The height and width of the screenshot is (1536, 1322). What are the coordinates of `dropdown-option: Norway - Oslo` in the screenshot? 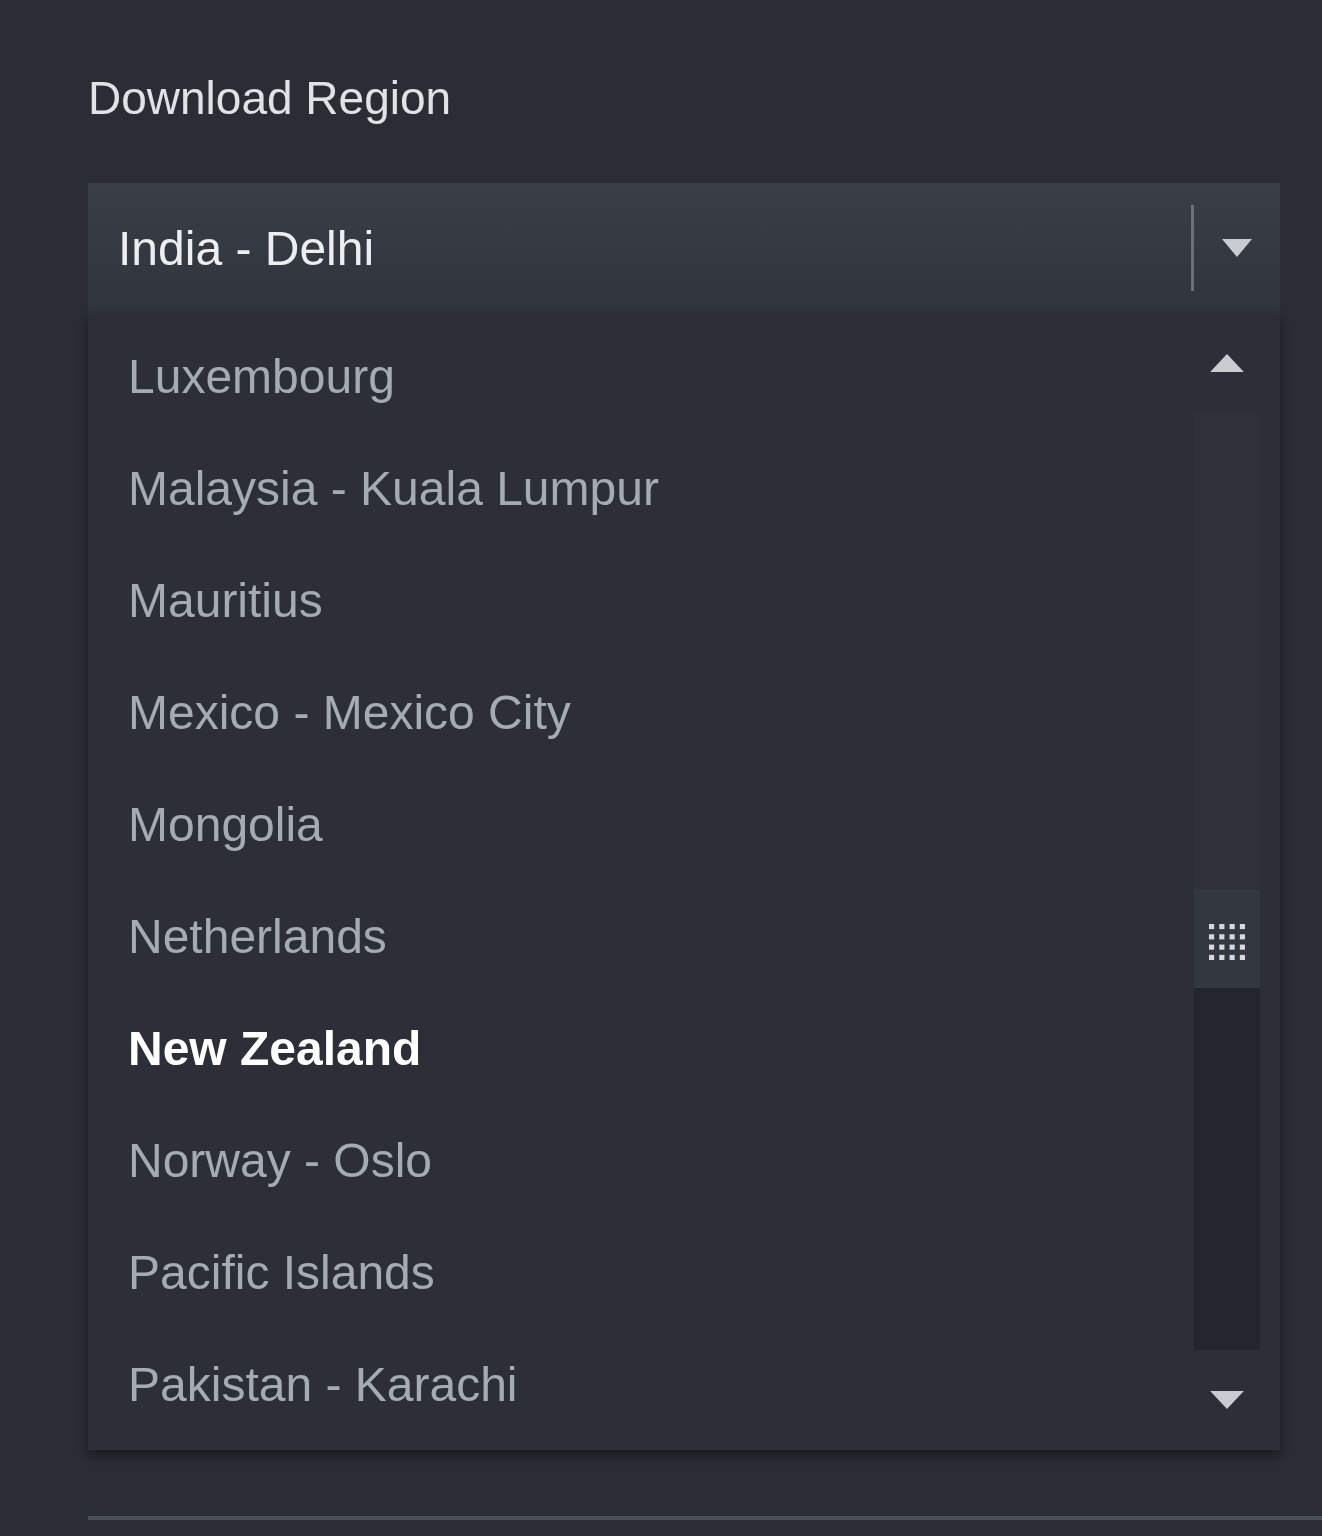 It's located at (641, 1161).